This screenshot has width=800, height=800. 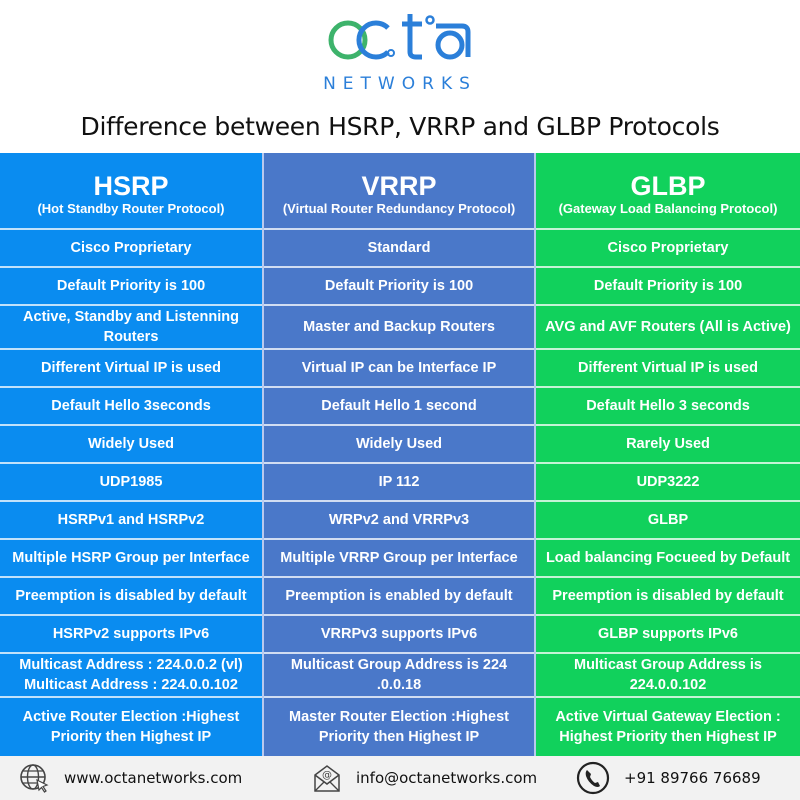 I want to click on table-cell: UDP1985, so click(x=131, y=483).